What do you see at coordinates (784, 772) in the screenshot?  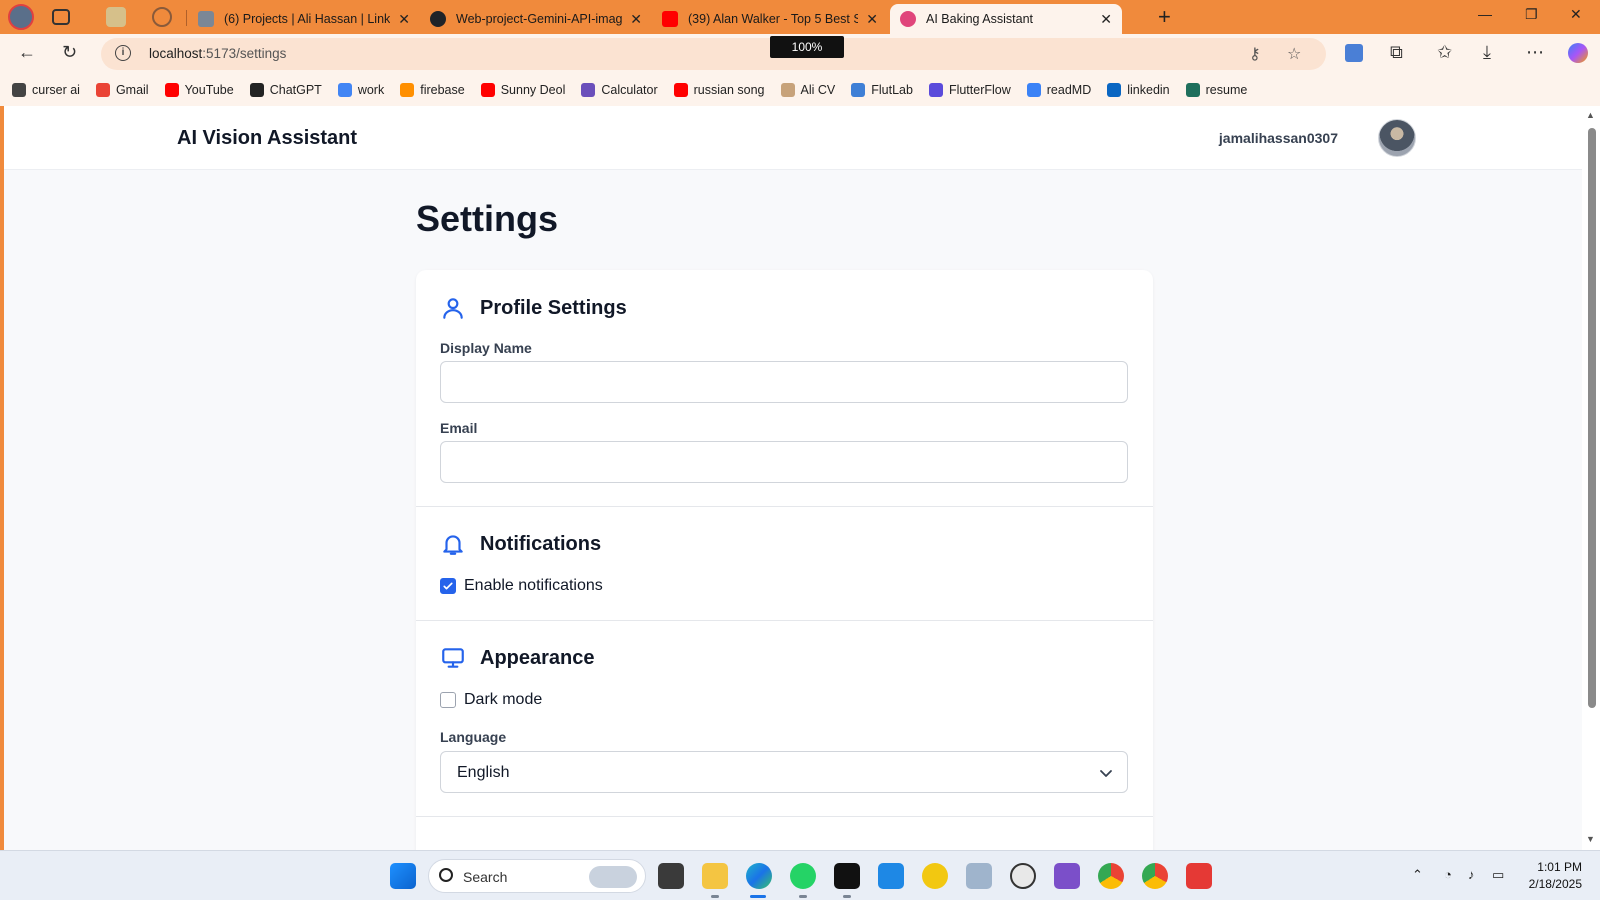 I see `language-select: English` at bounding box center [784, 772].